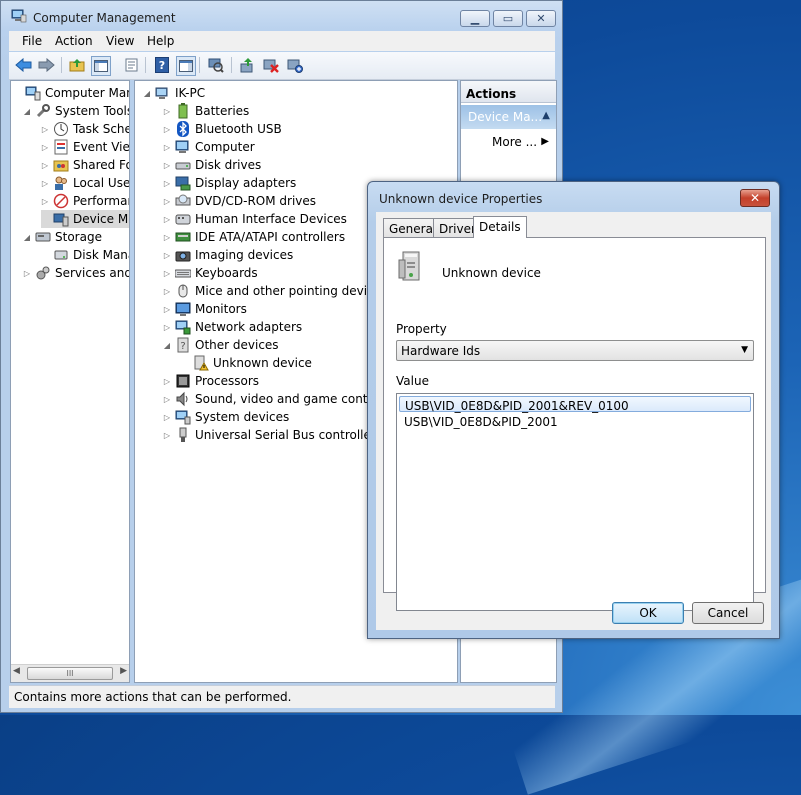 The image size is (801, 795). Describe the element at coordinates (123, 671) in the screenshot. I see `scroll-right-icon: ▶` at that location.